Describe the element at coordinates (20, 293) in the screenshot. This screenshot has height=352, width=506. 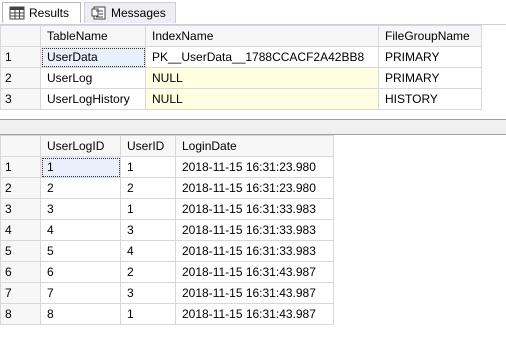
I see `row-number: 7` at that location.